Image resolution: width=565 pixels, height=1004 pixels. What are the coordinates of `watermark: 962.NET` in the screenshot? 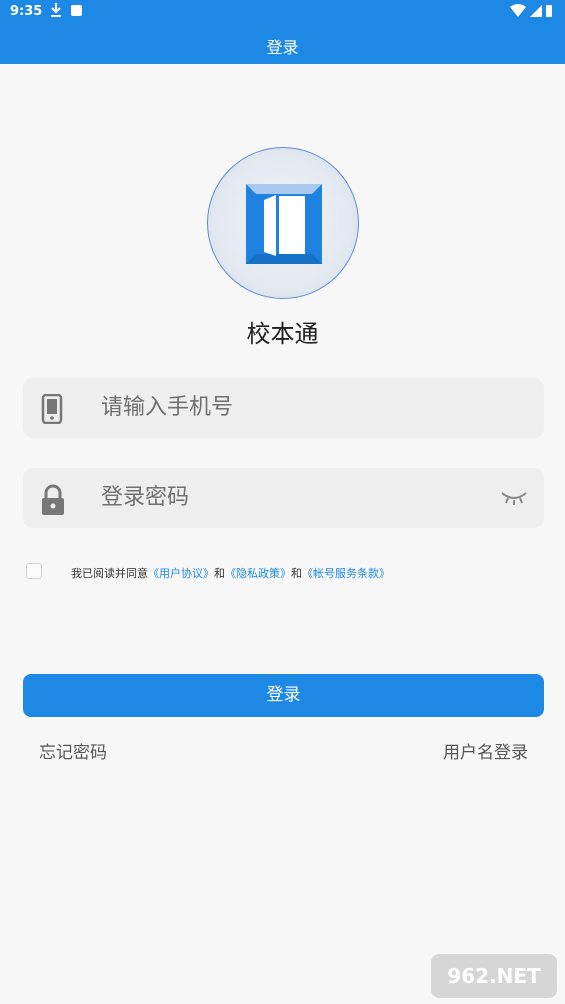 It's located at (494, 976).